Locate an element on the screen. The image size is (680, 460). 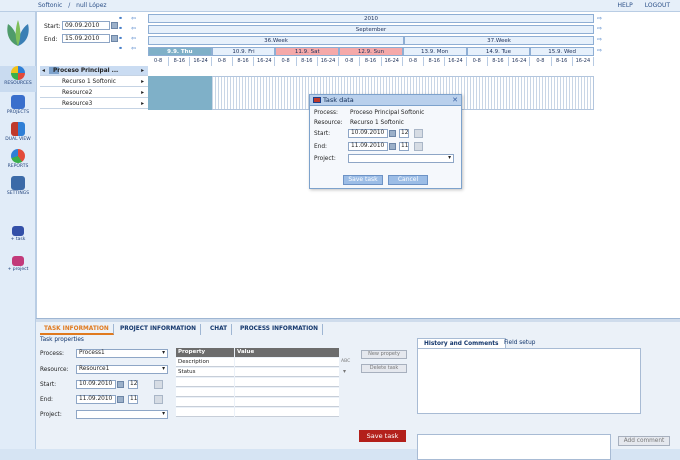
cancel-button: Cancel is located at coordinates (408, 180).